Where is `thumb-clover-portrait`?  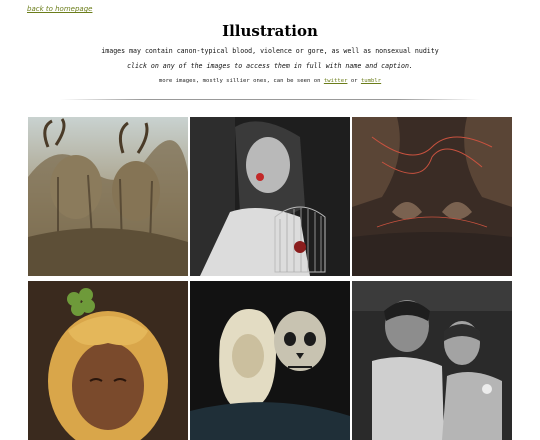 thumb-clover-portrait is located at coordinates (108, 360).